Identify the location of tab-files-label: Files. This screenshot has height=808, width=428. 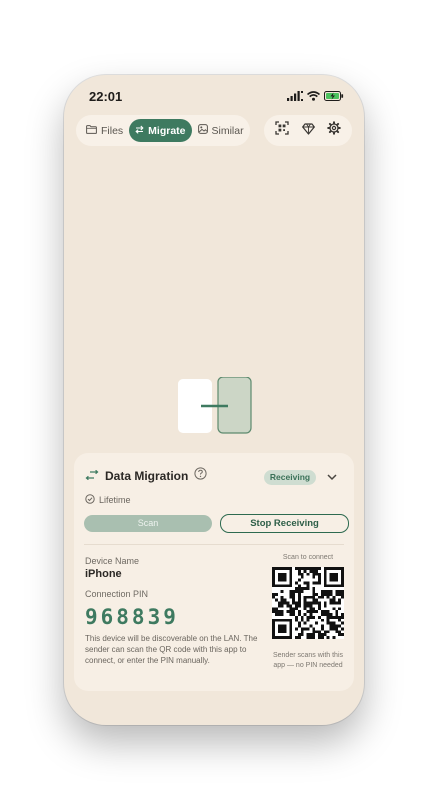
(112, 130).